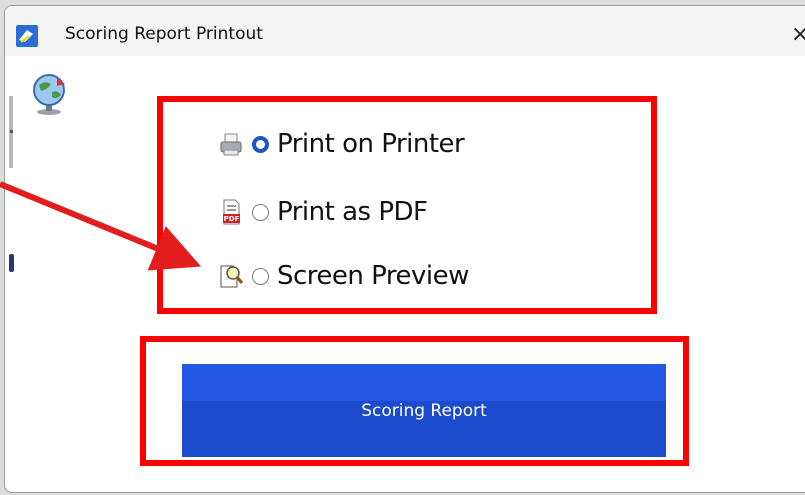 The height and width of the screenshot is (495, 805). Describe the element at coordinates (101, 226) in the screenshot. I see `annotation-arrow` at that location.